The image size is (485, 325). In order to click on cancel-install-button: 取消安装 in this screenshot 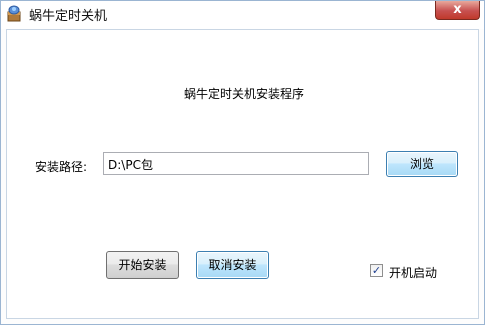, I will do `click(232, 265)`.